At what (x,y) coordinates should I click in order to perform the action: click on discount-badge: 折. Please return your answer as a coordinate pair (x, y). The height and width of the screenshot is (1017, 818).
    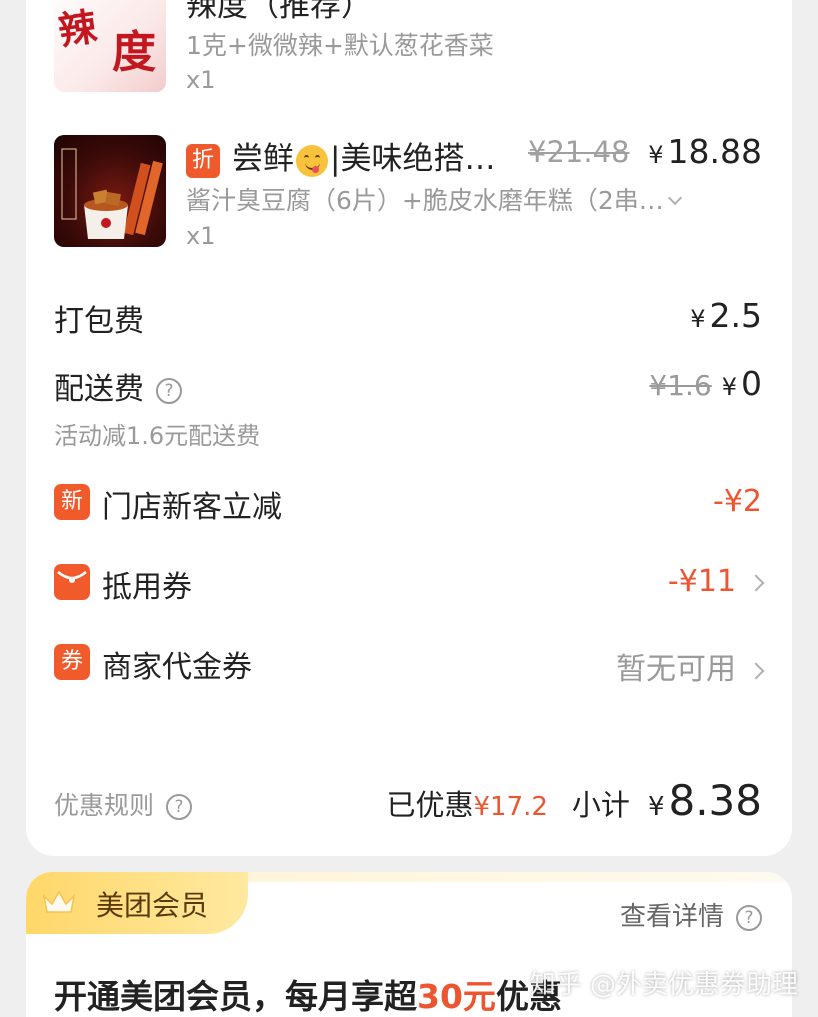
    Looking at the image, I should click on (203, 160).